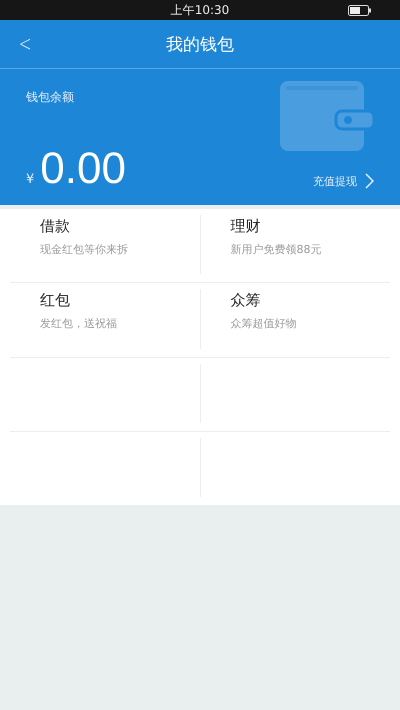 Image resolution: width=400 pixels, height=710 pixels. I want to click on service-title: 红包, so click(55, 300).